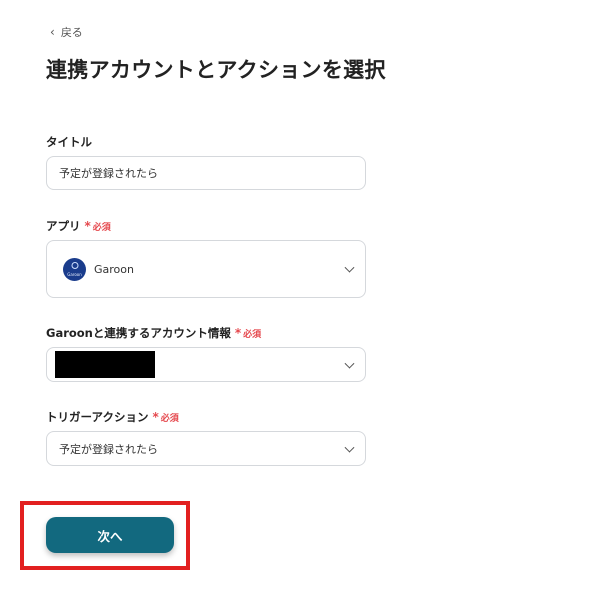  Describe the element at coordinates (138, 333) in the screenshot. I see `account-label-text: Garoonと連携するアカウント情報` at that location.